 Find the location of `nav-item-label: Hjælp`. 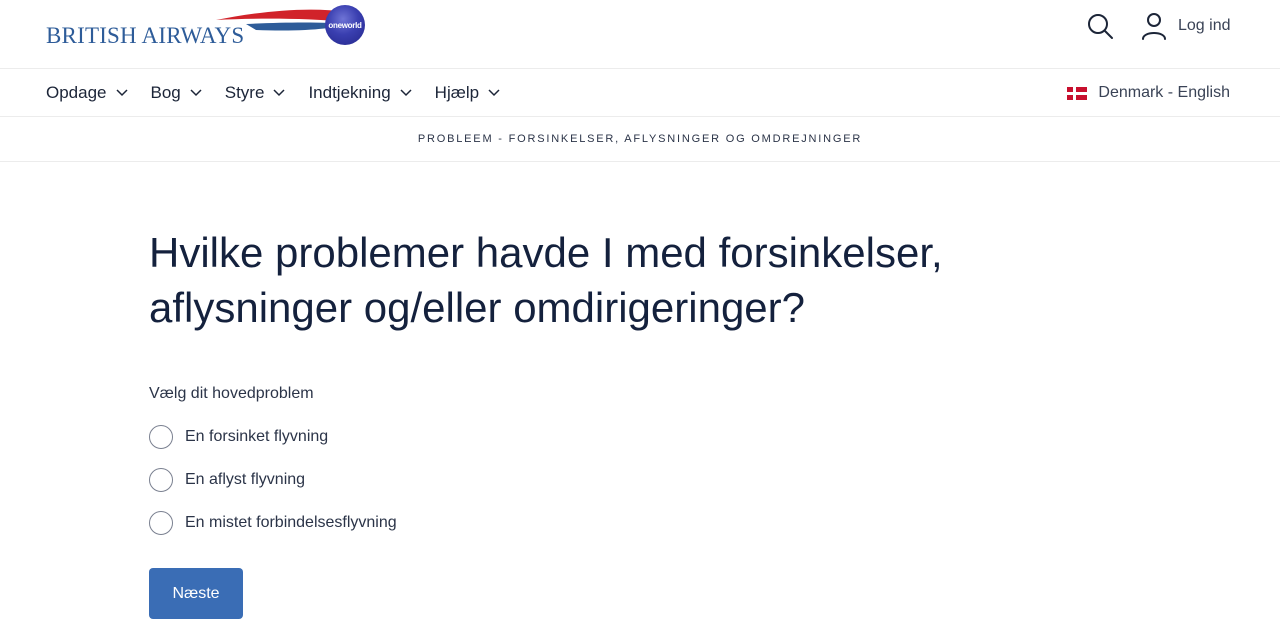

nav-item-label: Hjælp is located at coordinates (457, 92).